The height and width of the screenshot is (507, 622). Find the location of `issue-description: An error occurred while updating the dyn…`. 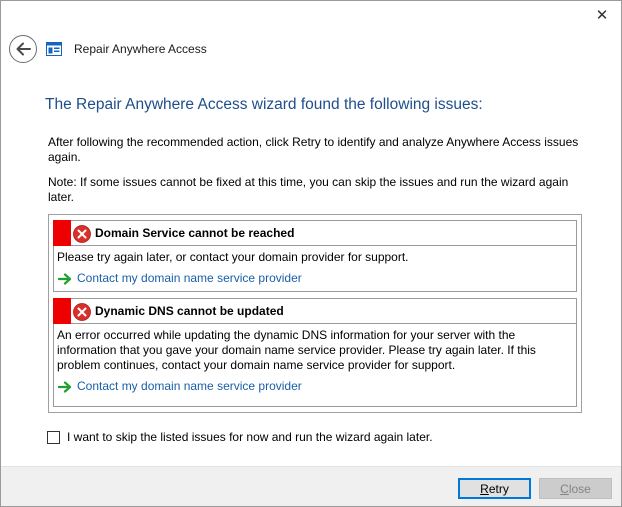

issue-description: An error occurred while updating the dyn… is located at coordinates (296, 350).